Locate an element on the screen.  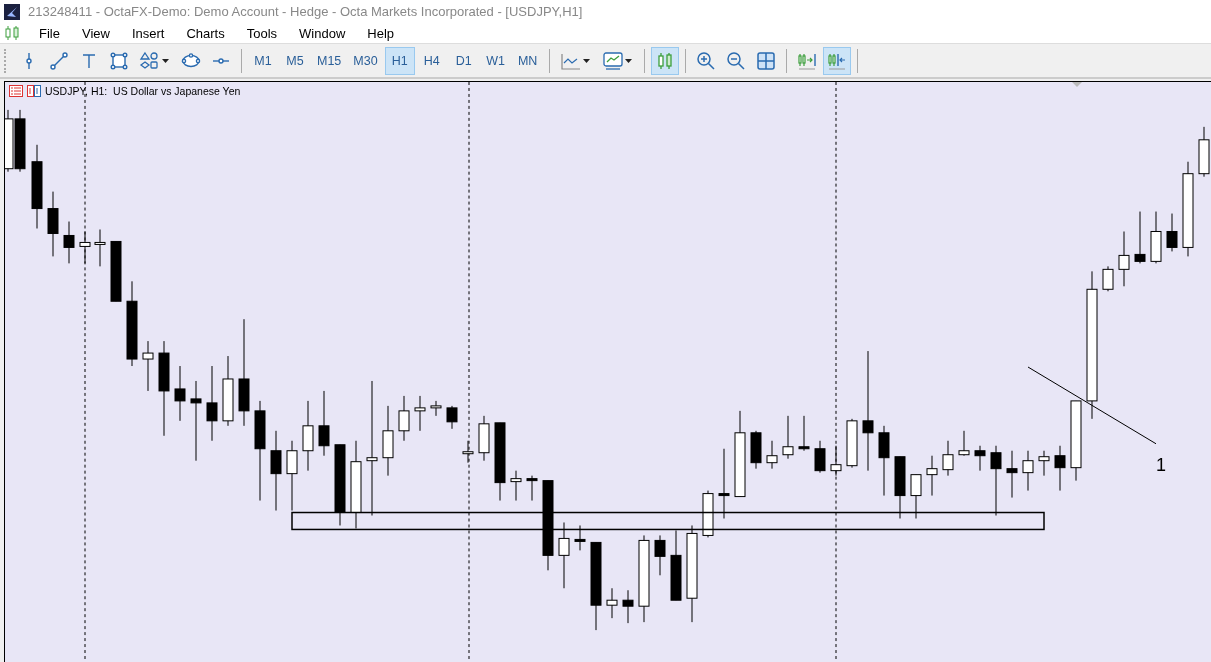
timeframe-button: H4 is located at coordinates (431, 60).